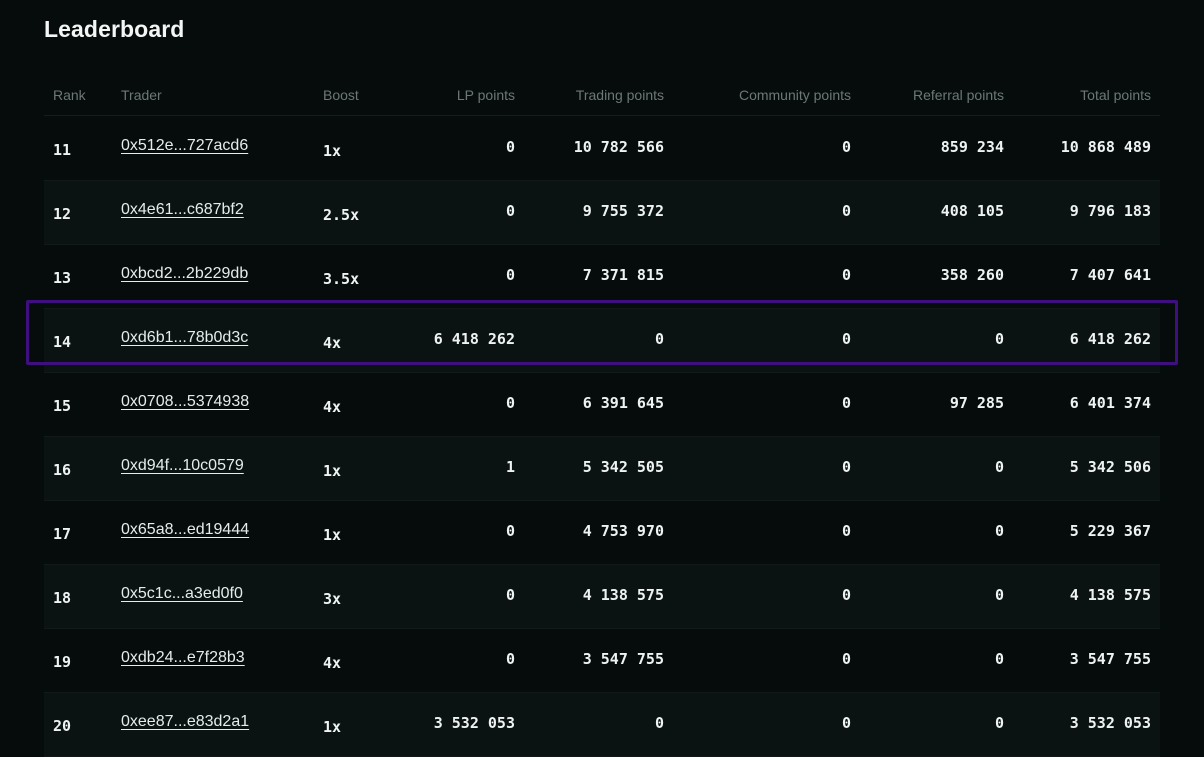 This screenshot has width=1204, height=757. What do you see at coordinates (1110, 531) in the screenshot?
I see `total-points-cell: 5 229 367` at bounding box center [1110, 531].